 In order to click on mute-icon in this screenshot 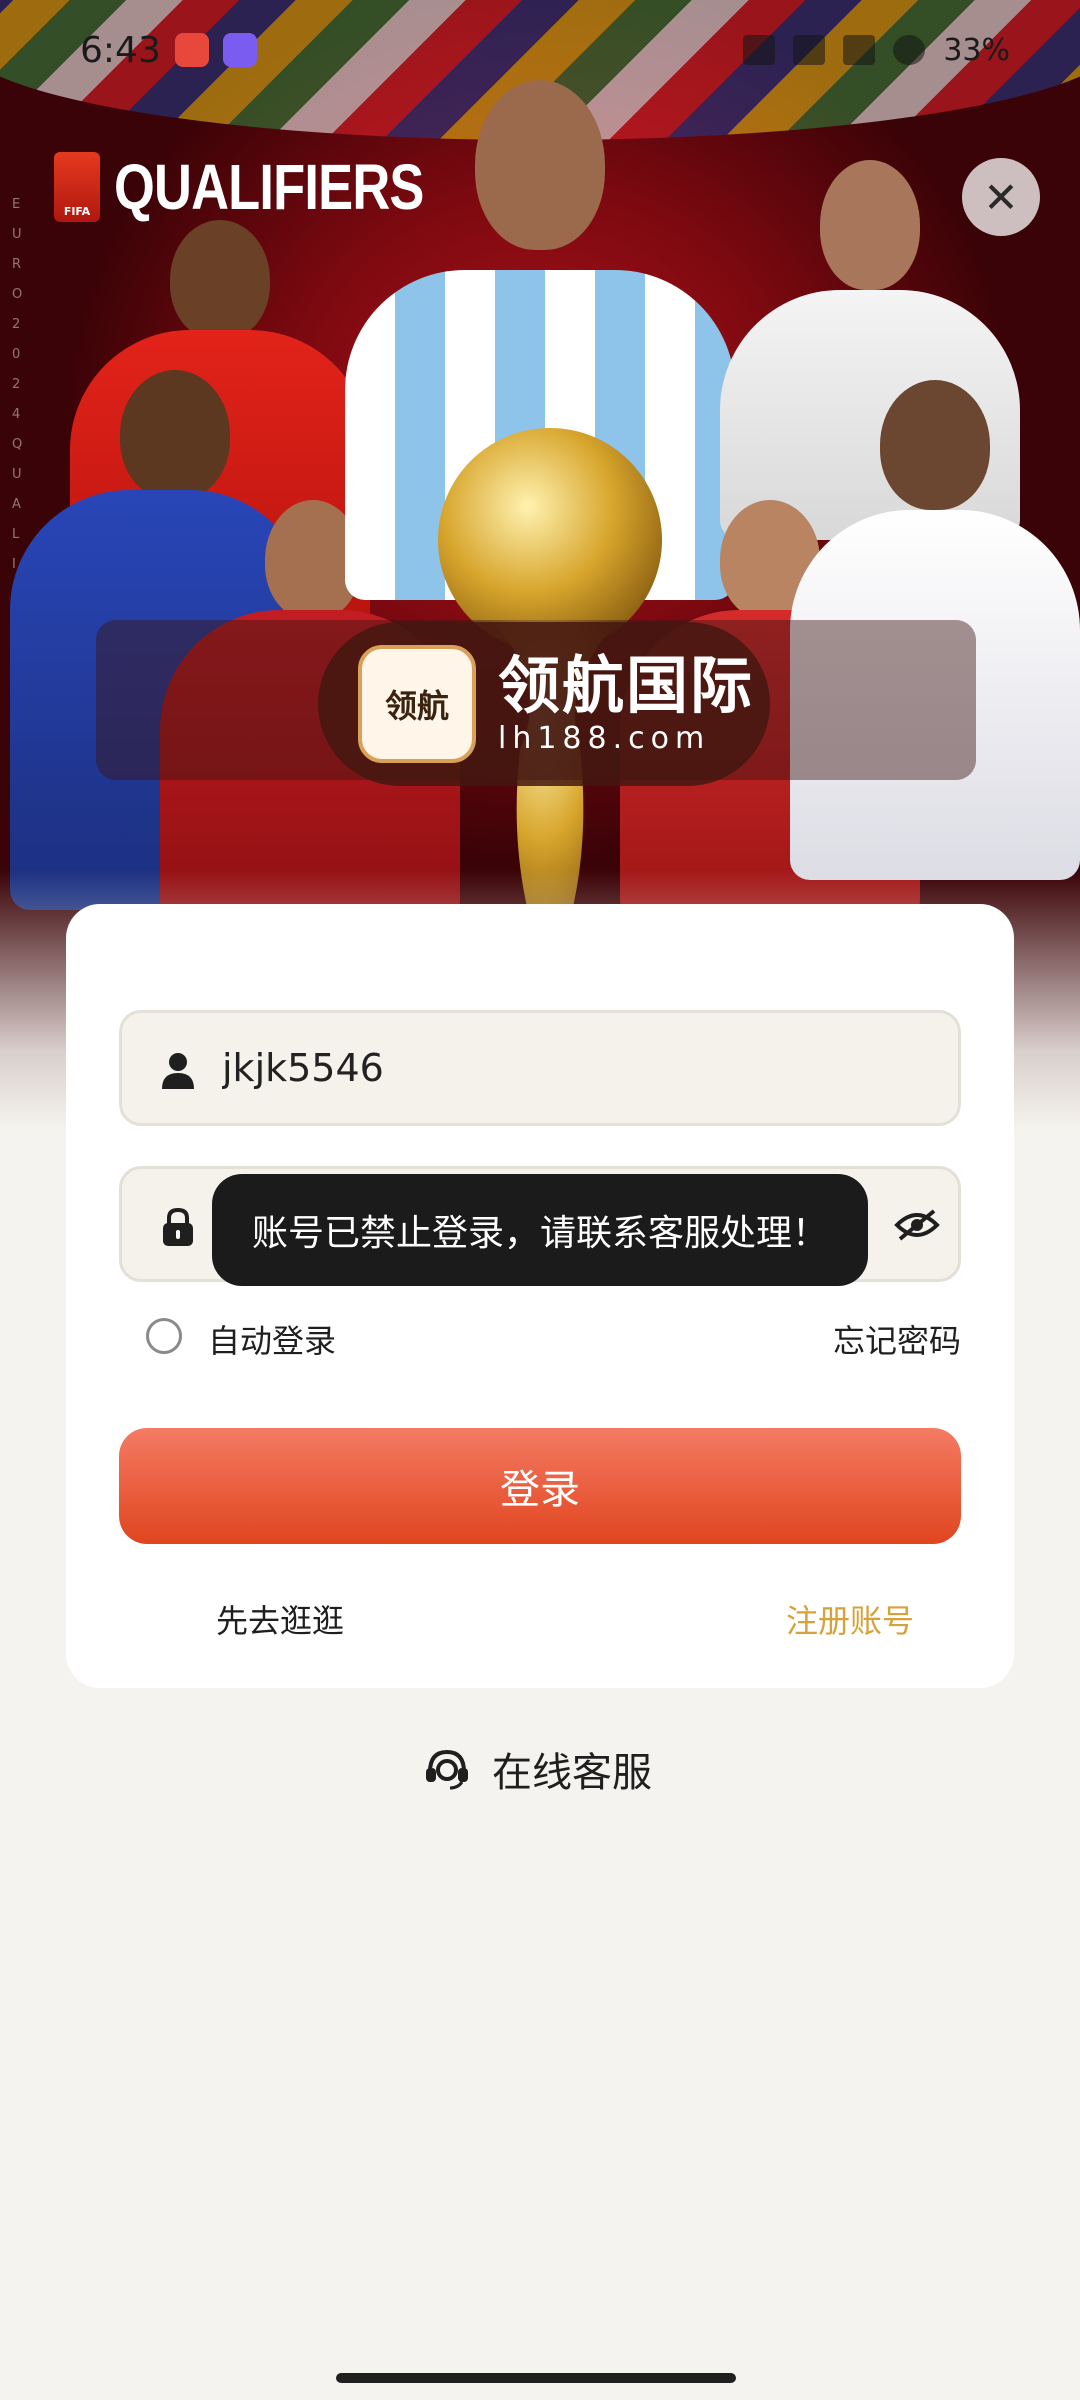, I will do `click(759, 50)`.